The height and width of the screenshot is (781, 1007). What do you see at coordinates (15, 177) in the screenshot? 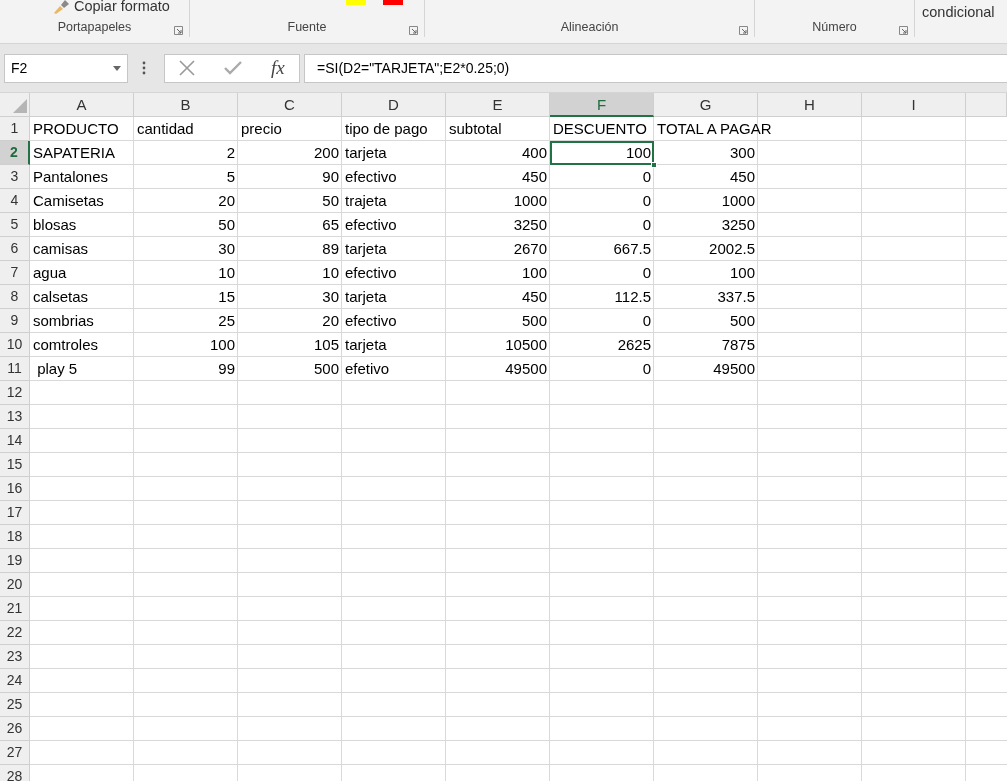
I see `row-header: 3` at bounding box center [15, 177].